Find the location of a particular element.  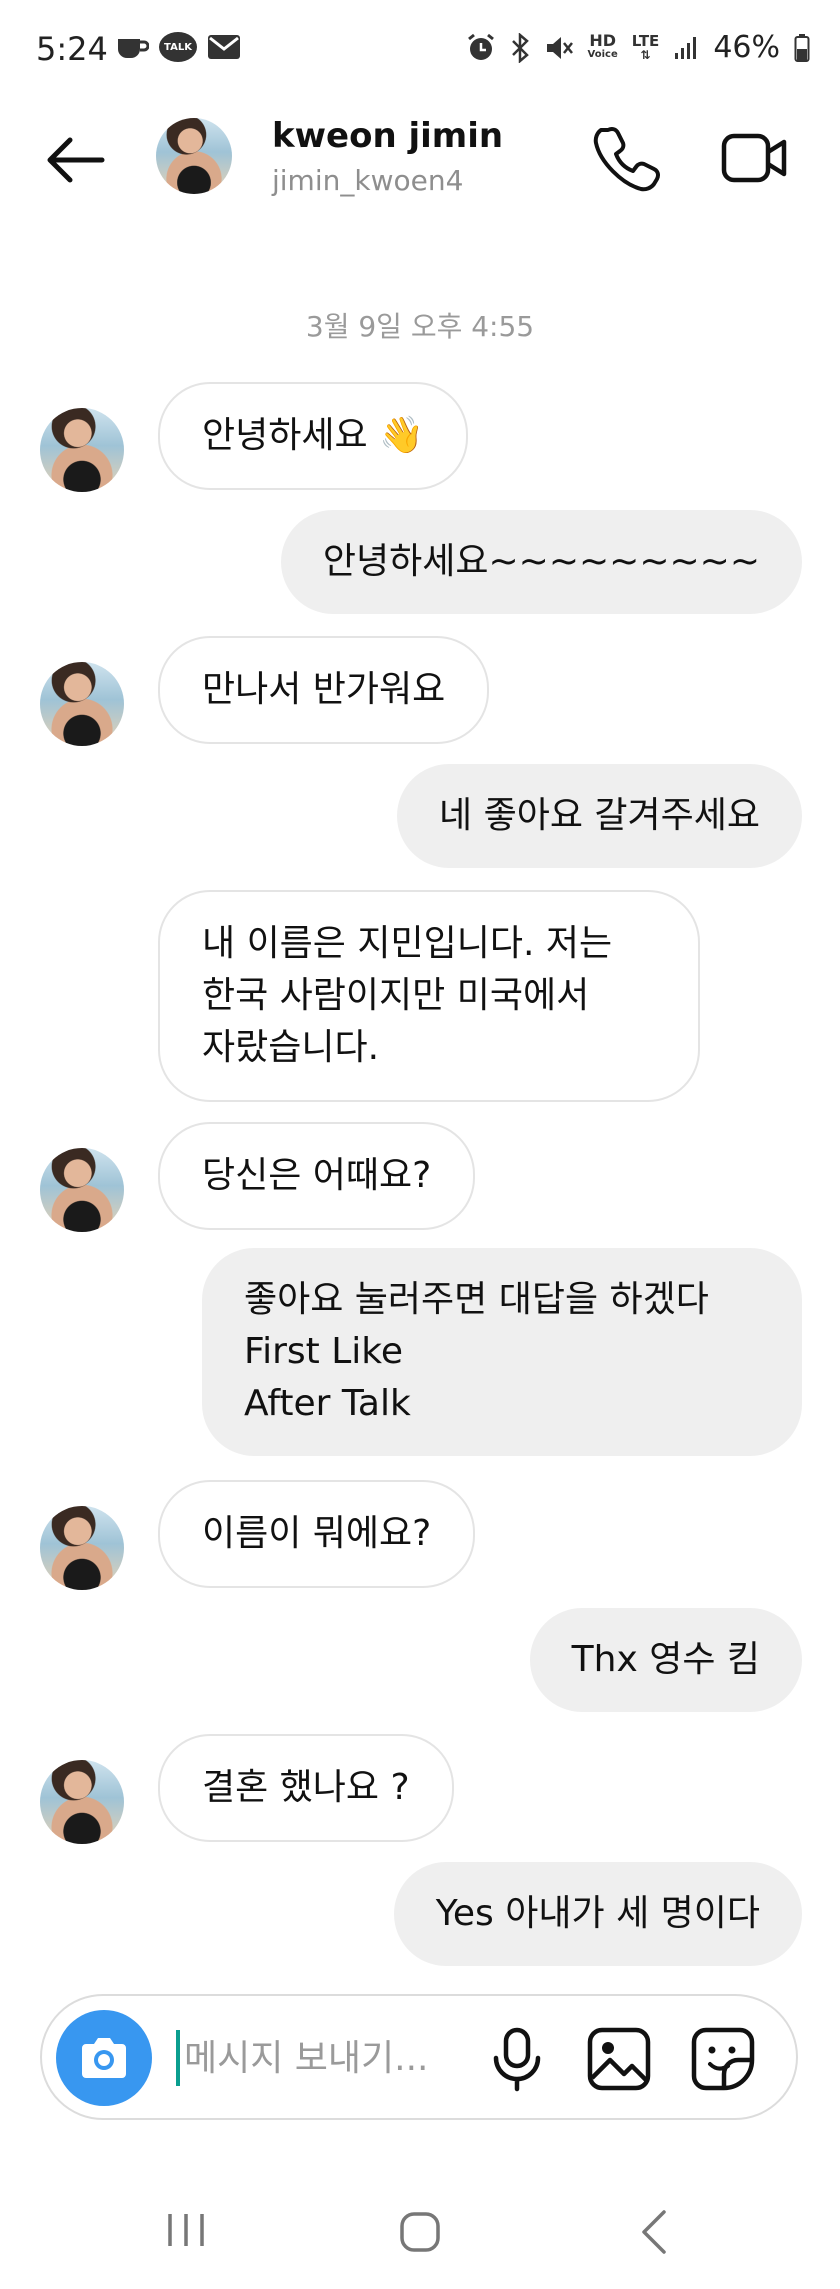

chat-header: kweon jimin jimin_kwoen4 is located at coordinates (420, 160).